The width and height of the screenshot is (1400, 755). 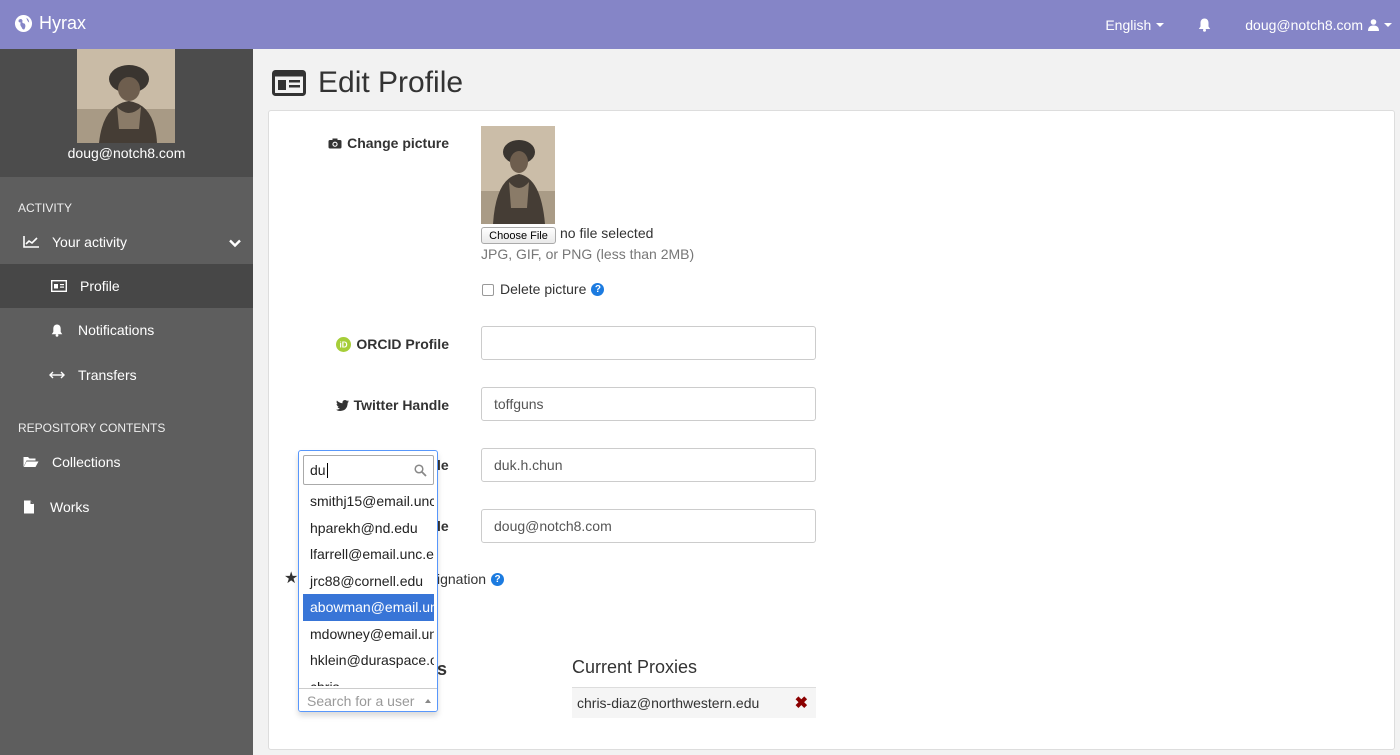 I want to click on facebook-input, so click(x=648, y=465).